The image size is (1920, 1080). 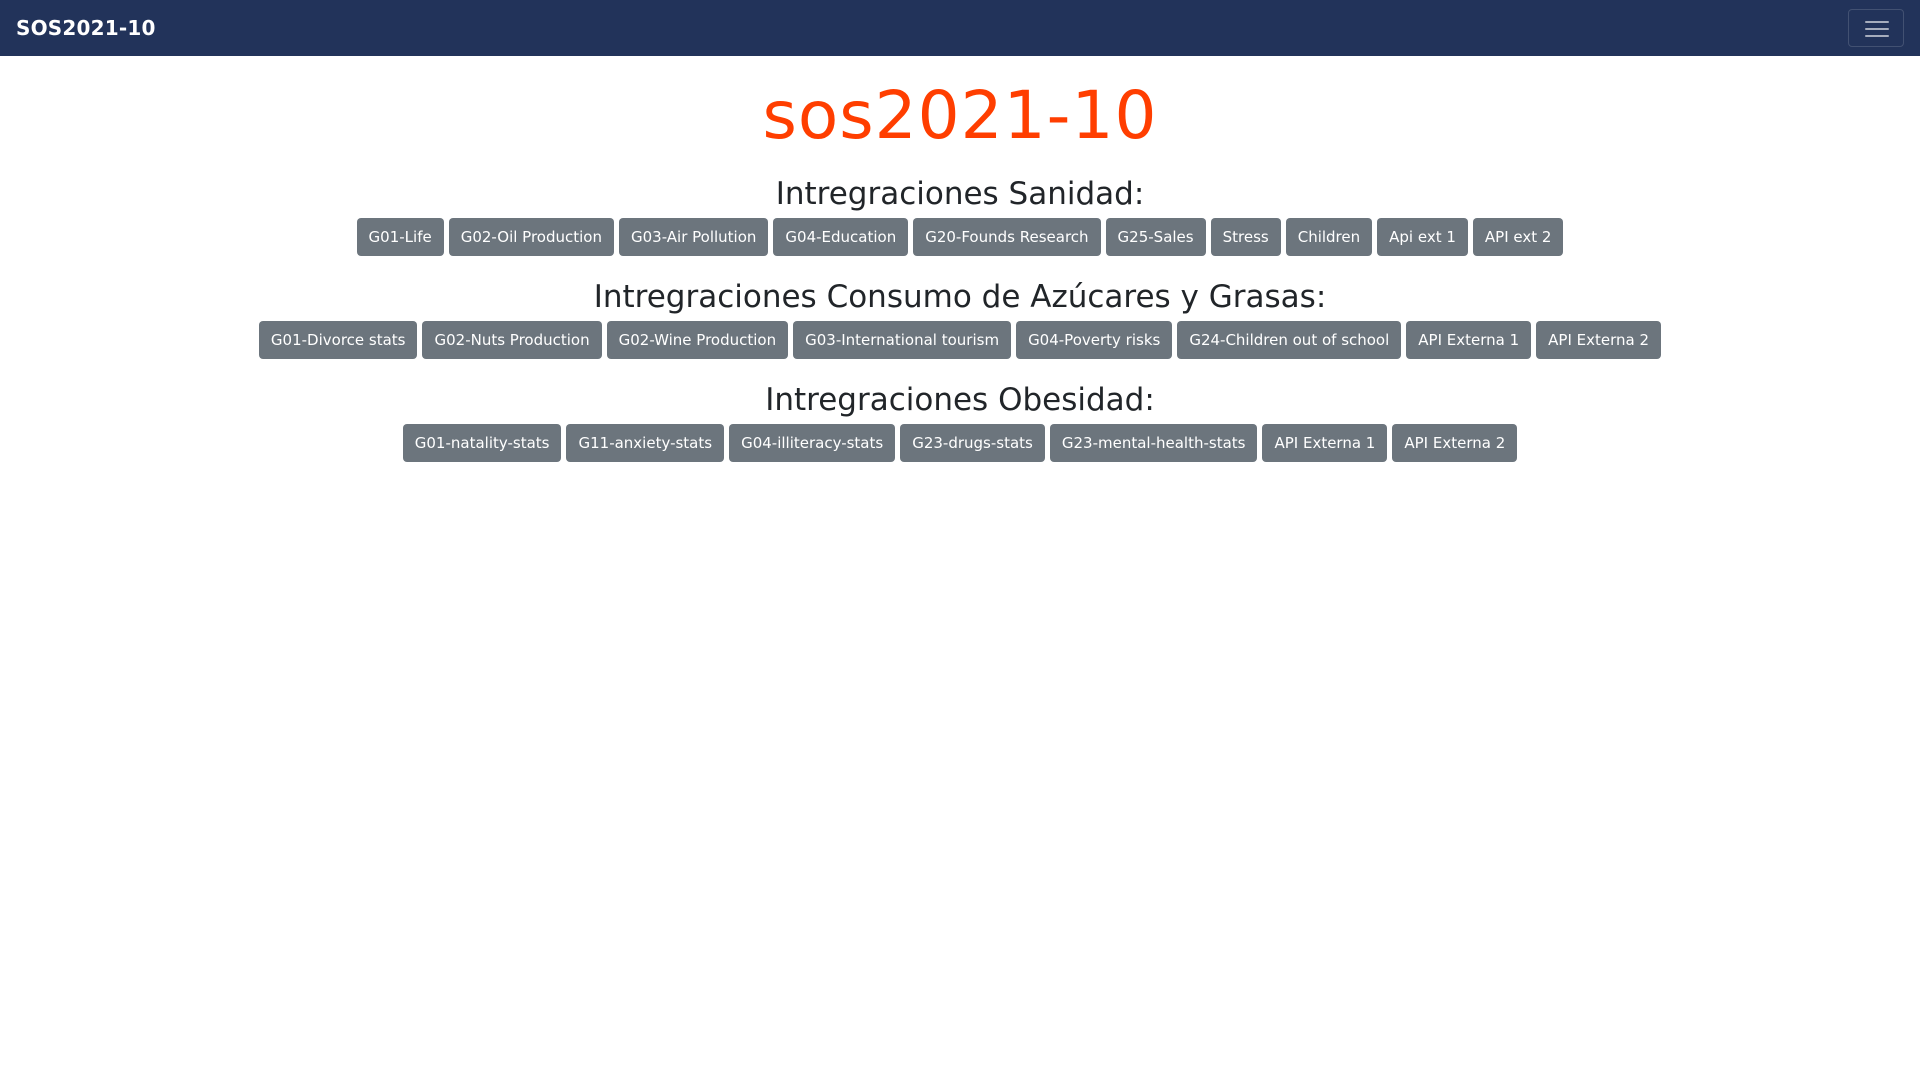 I want to click on integration-button-g23-drugs-stats: G23-drugs-stats, so click(x=972, y=443).